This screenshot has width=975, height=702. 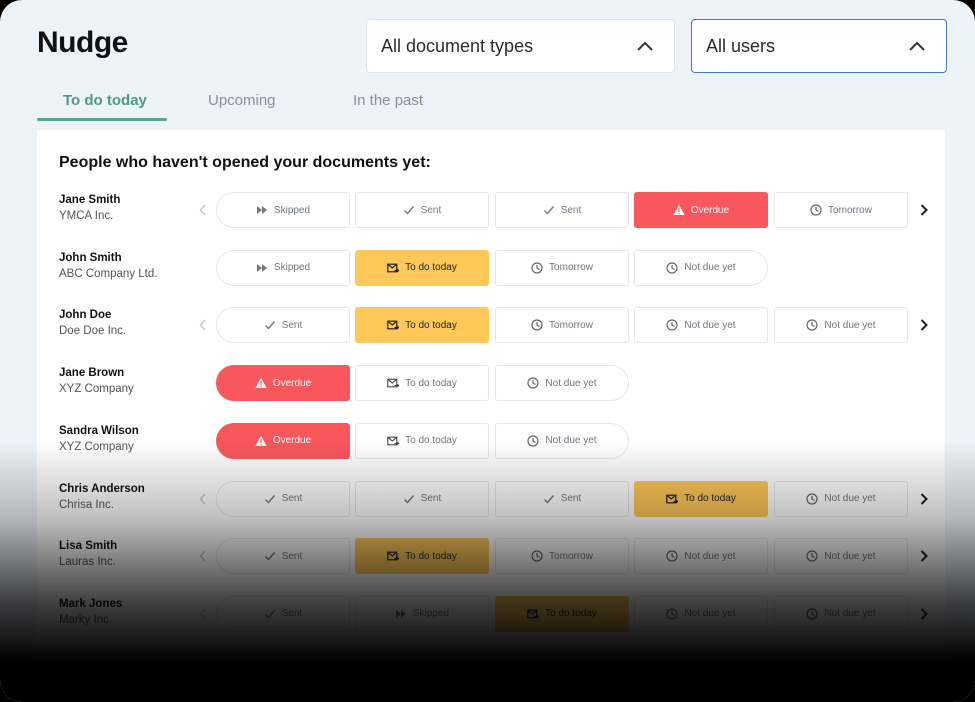 I want to click on brand-logo: Nudge, so click(x=82, y=42).